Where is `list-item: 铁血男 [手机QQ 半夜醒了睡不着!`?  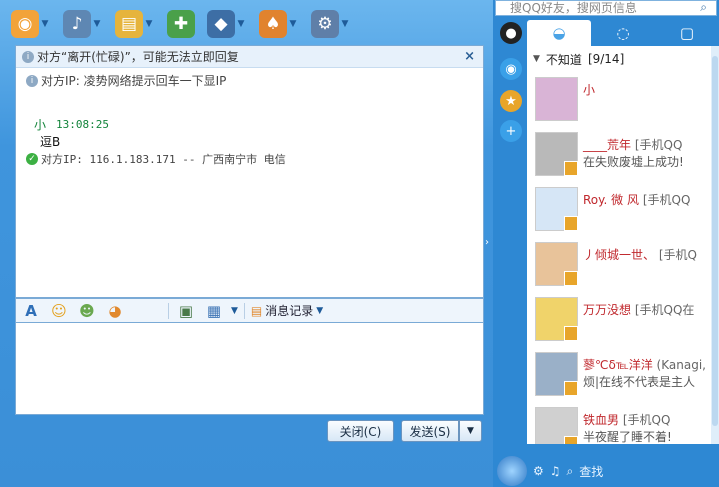 list-item: 铁血男 [手机QQ 半夜醒了睡不着! is located at coordinates (619, 423).